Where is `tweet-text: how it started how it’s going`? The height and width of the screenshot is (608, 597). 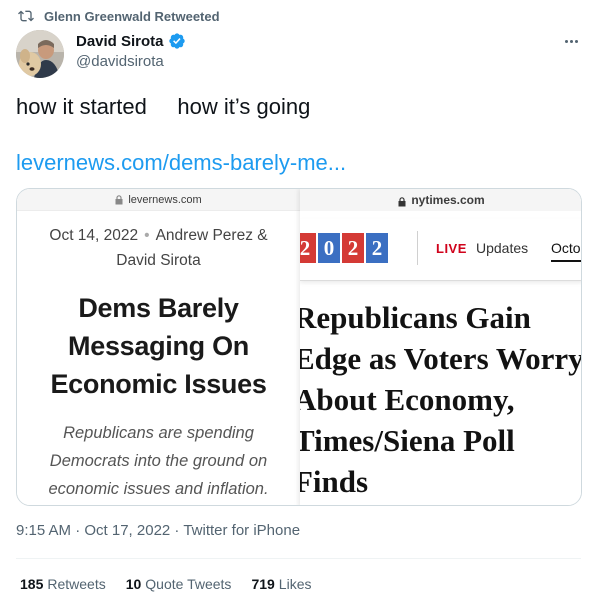 tweet-text: how it started how it’s going is located at coordinates (163, 106).